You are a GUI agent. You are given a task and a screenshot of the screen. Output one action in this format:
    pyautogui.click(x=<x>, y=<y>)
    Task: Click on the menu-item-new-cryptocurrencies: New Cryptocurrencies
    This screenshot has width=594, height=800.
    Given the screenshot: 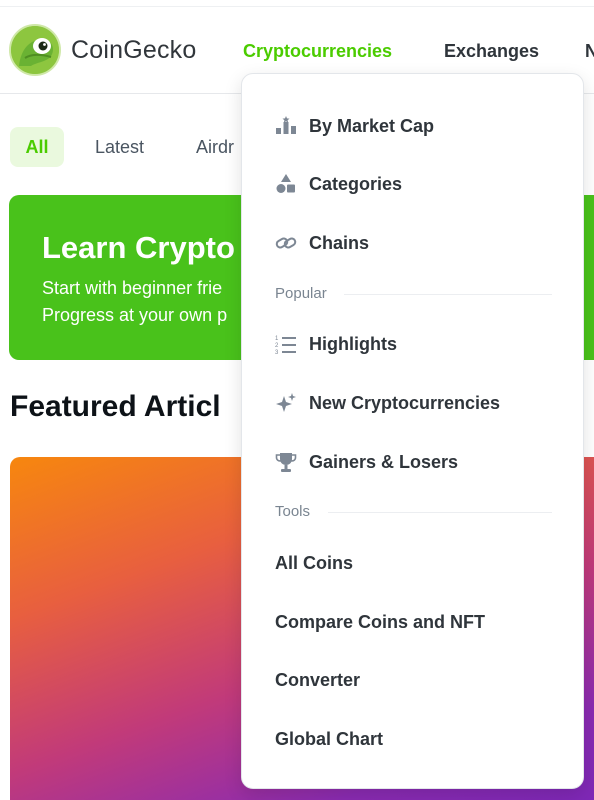 What is the action you would take?
    pyautogui.click(x=412, y=403)
    